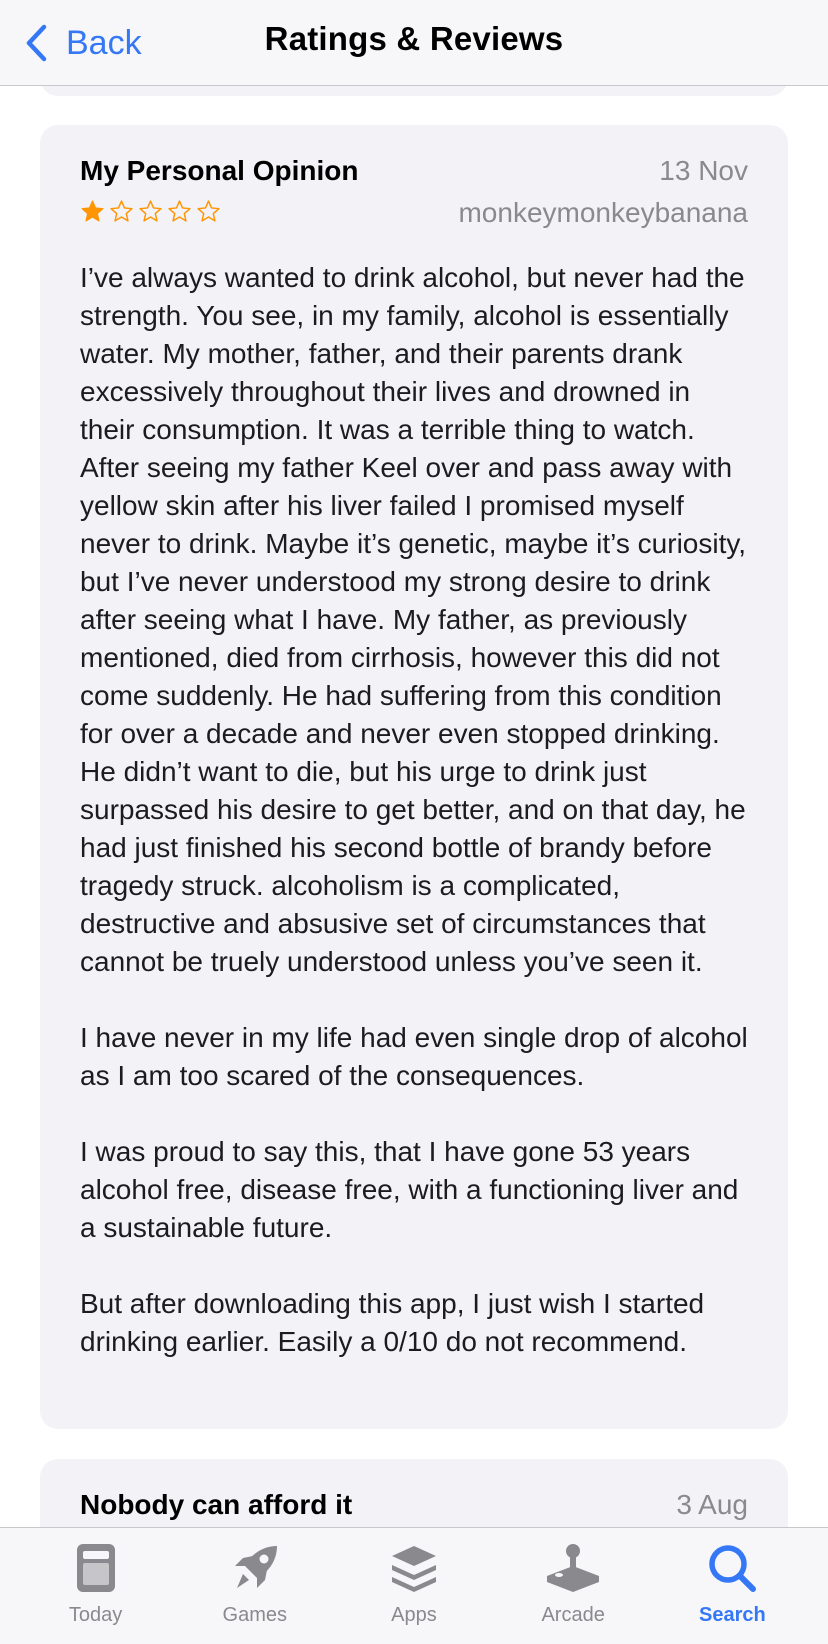 The image size is (828, 1644). What do you see at coordinates (92, 211) in the screenshot?
I see `star-filled-icon` at bounding box center [92, 211].